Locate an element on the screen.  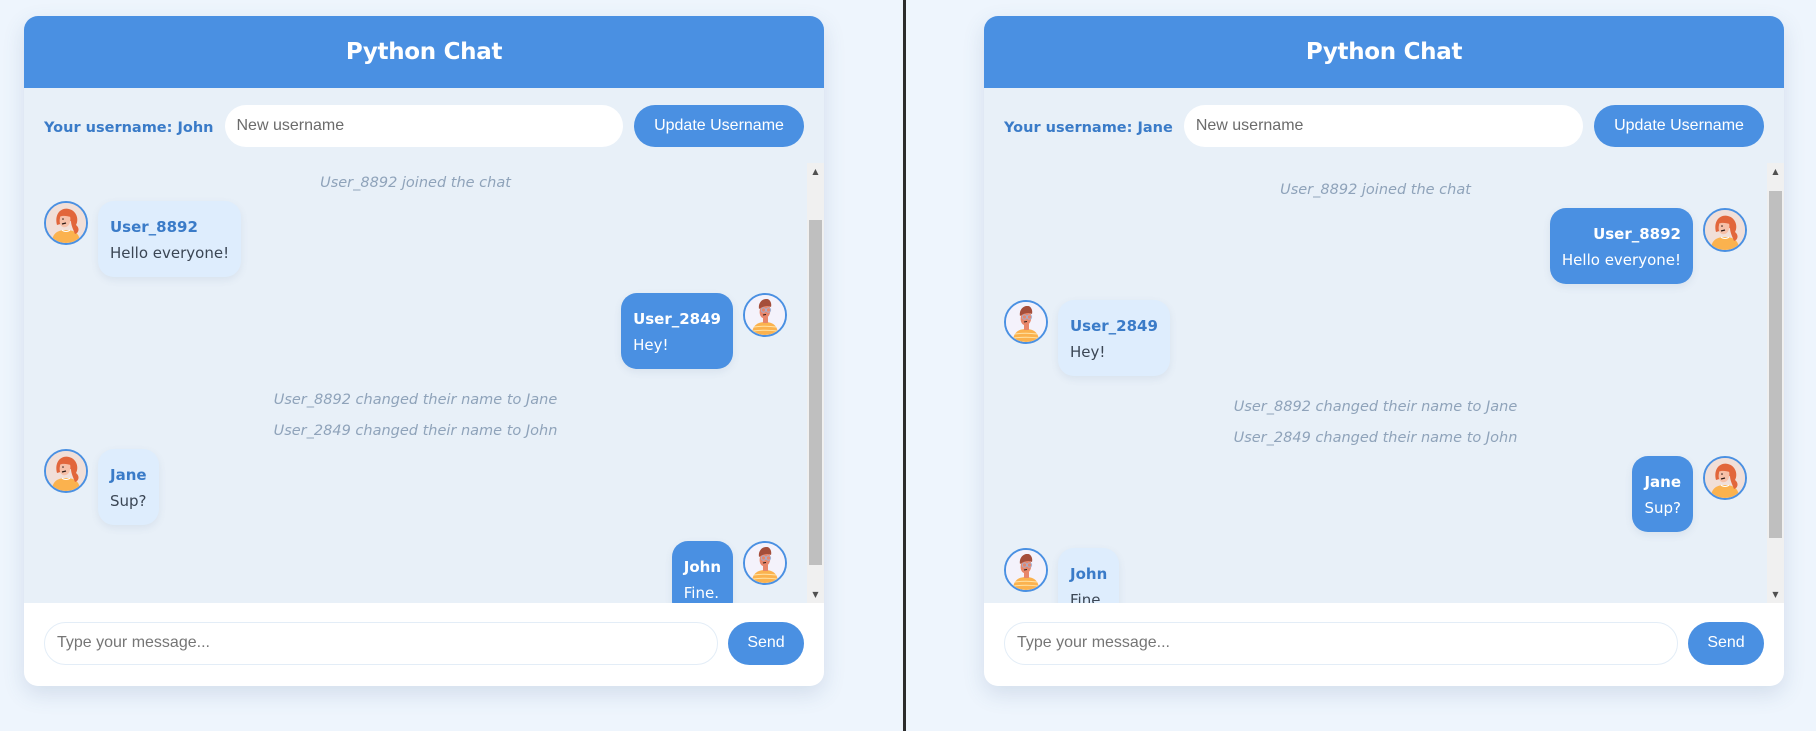
username-row: Your username: John Update Username is located at coordinates (424, 125).